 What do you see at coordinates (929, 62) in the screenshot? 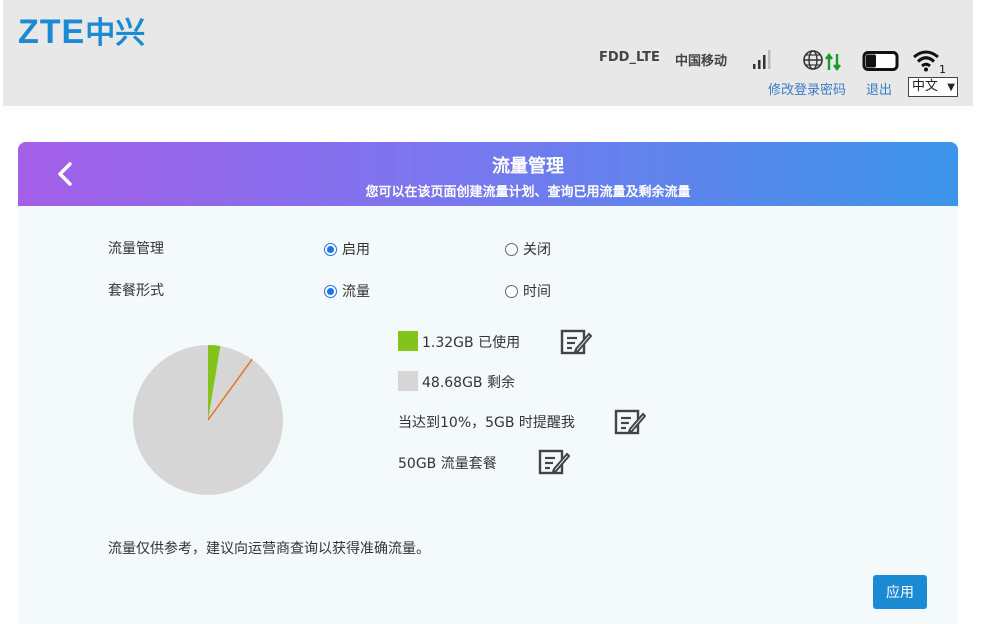
I see `wifi-icon: 1` at bounding box center [929, 62].